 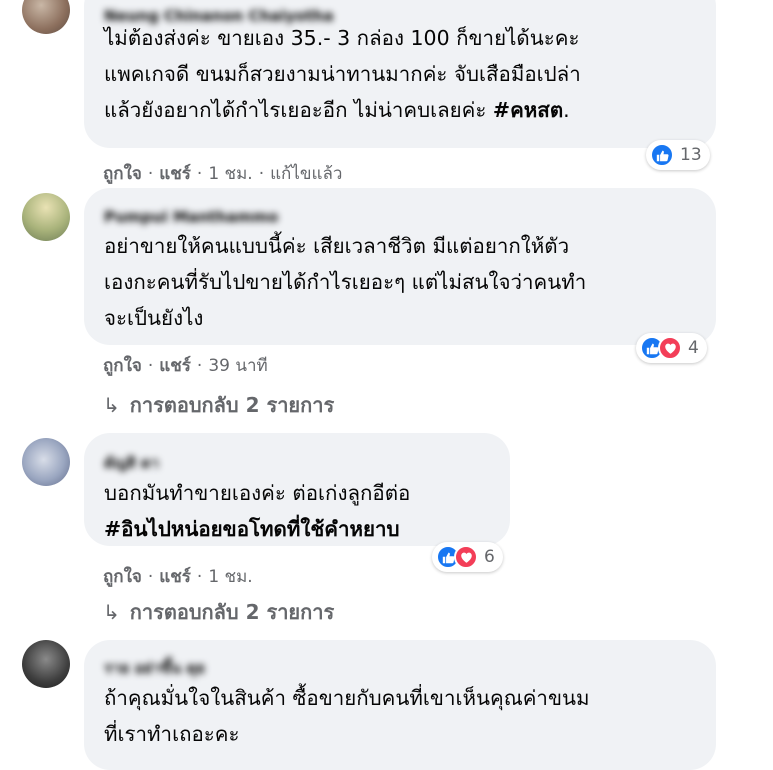 What do you see at coordinates (172, 734) in the screenshot?
I see `text-segment: ที่เราทำเถอะคะ` at bounding box center [172, 734].